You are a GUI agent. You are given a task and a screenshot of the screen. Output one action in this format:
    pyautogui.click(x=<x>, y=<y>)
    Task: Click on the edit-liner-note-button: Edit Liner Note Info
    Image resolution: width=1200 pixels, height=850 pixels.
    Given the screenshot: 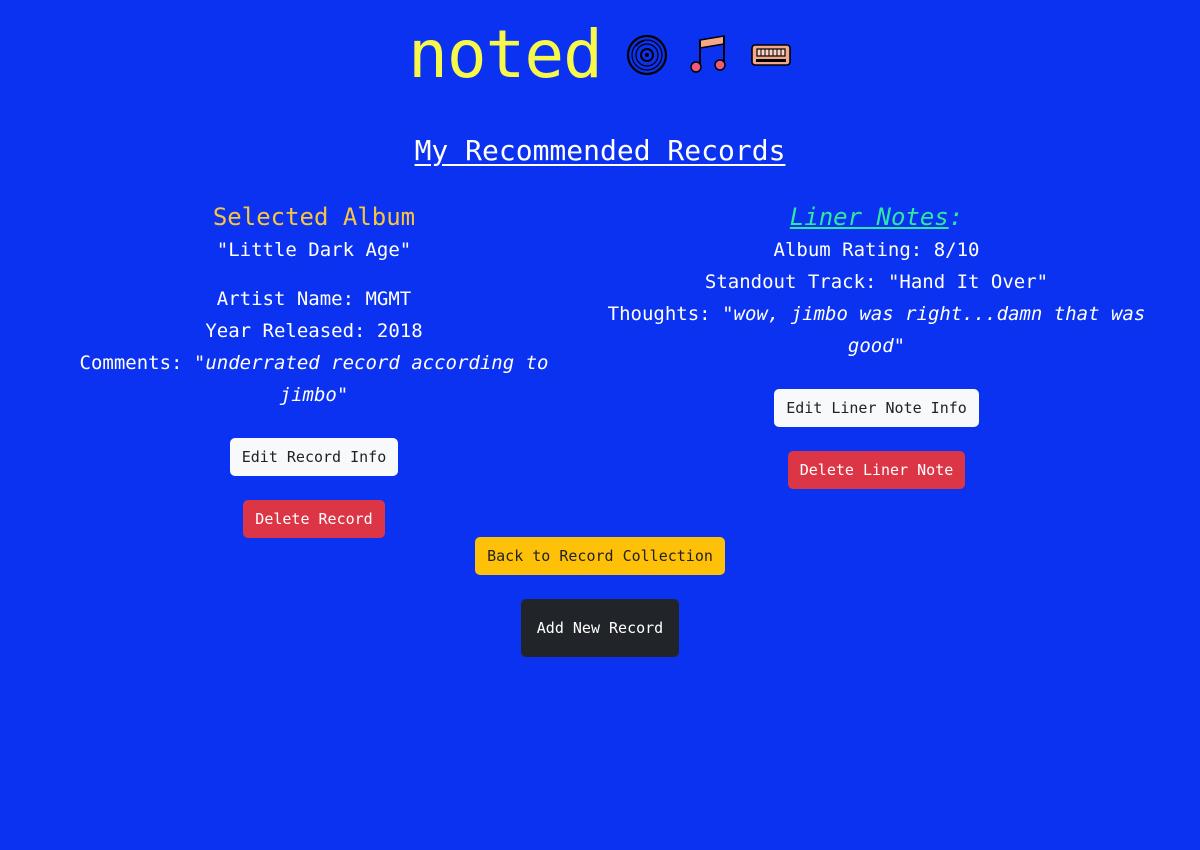 What is the action you would take?
    pyautogui.click(x=876, y=408)
    